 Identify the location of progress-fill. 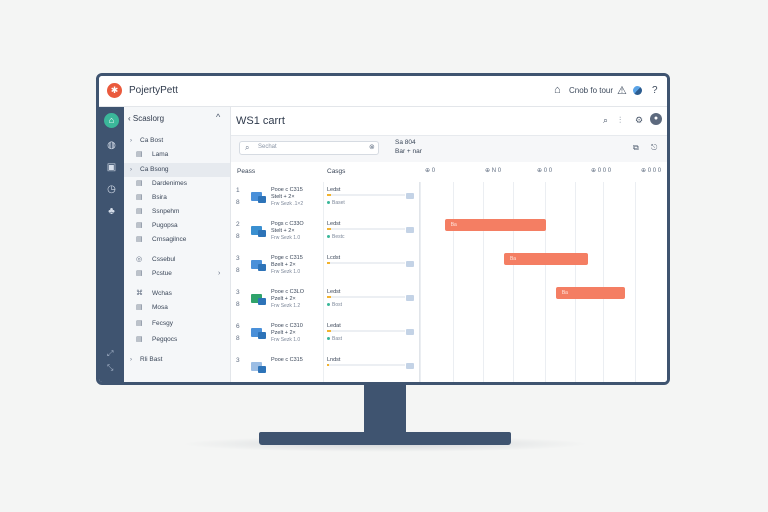
(329, 297).